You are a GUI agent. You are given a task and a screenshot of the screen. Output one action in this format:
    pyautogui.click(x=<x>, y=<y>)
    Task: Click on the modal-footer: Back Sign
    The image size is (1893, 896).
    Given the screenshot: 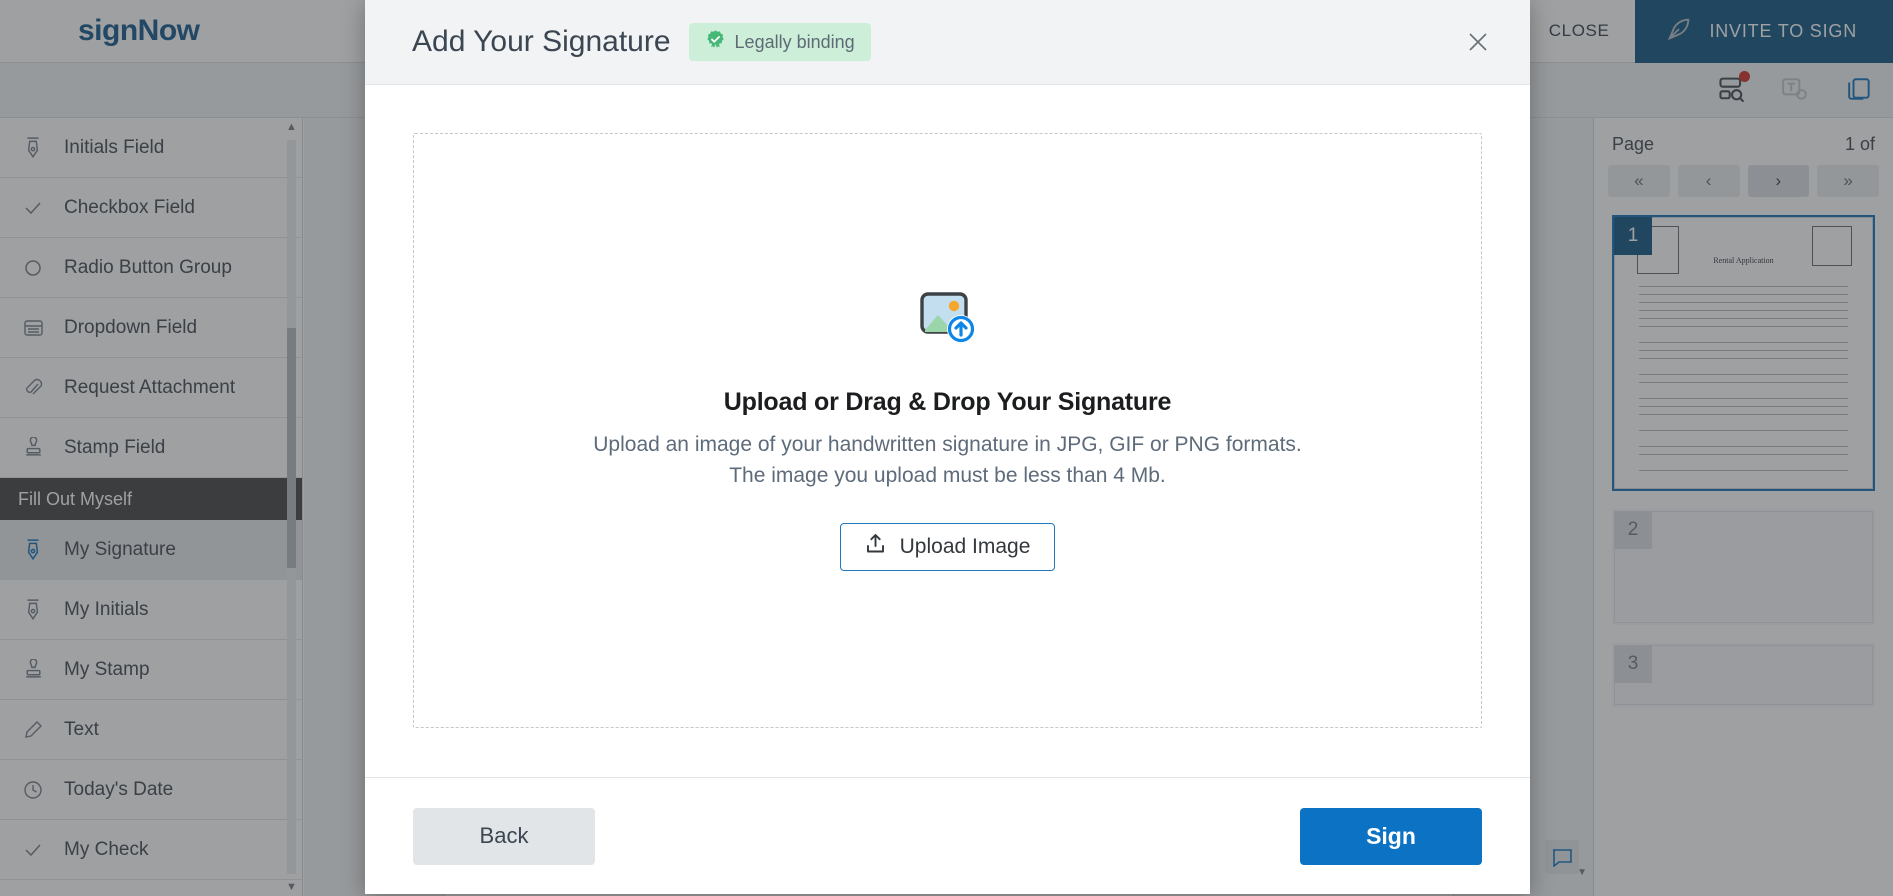 What is the action you would take?
    pyautogui.click(x=947, y=835)
    